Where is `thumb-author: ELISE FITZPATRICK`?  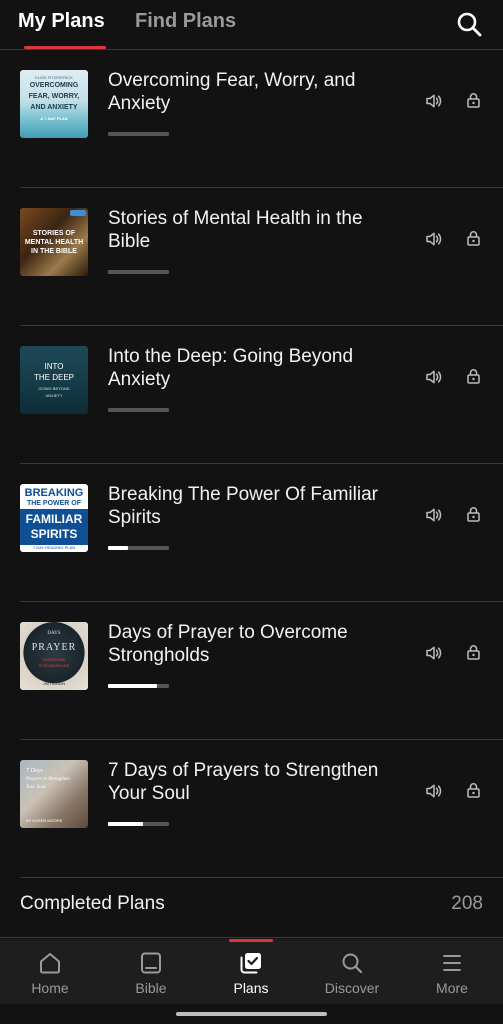 thumb-author: ELISE FITZPATRICK is located at coordinates (54, 77).